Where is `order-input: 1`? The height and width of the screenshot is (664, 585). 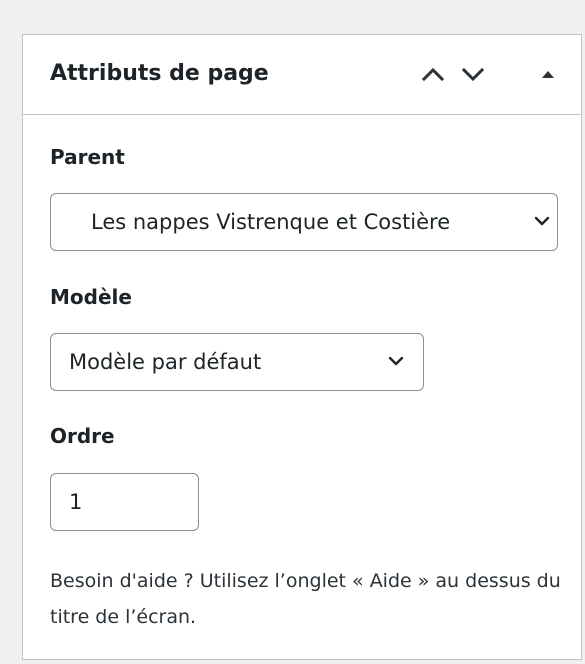 order-input: 1 is located at coordinates (124, 502).